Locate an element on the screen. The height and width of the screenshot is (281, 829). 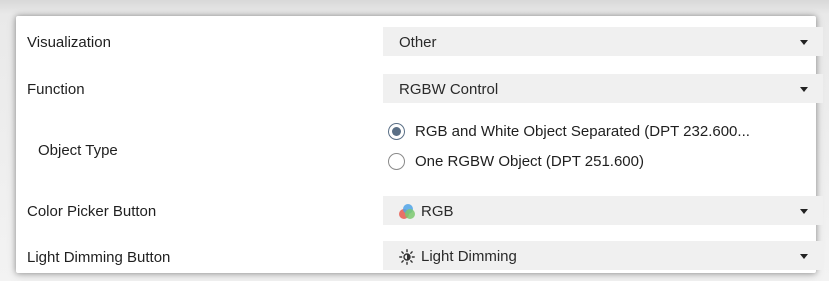
color-picker-value-text: RGB is located at coordinates (437, 211).